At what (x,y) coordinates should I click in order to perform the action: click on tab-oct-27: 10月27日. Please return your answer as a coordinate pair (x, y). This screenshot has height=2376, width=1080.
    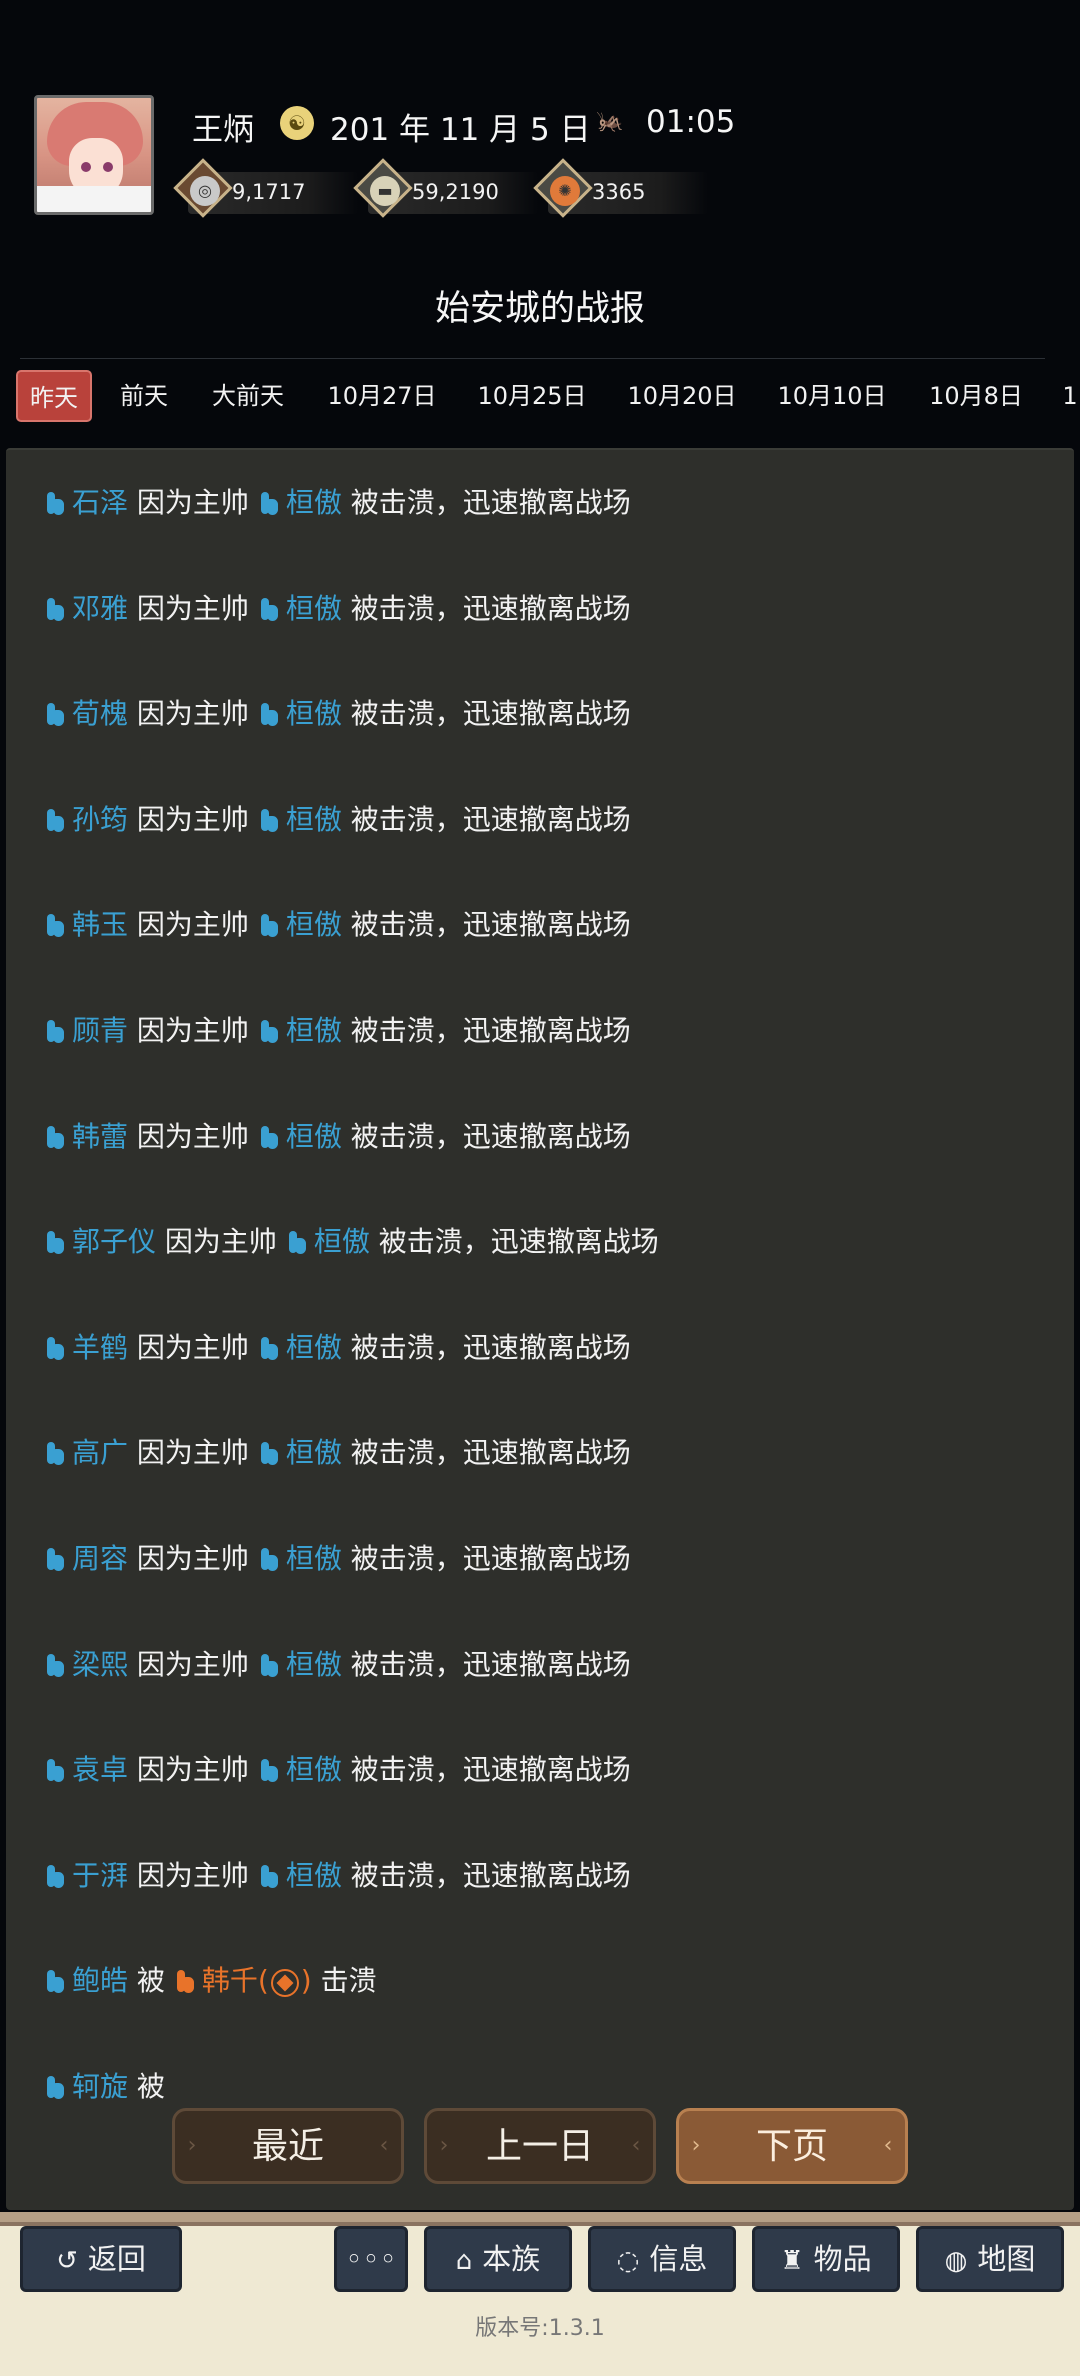
    Looking at the image, I should click on (382, 396).